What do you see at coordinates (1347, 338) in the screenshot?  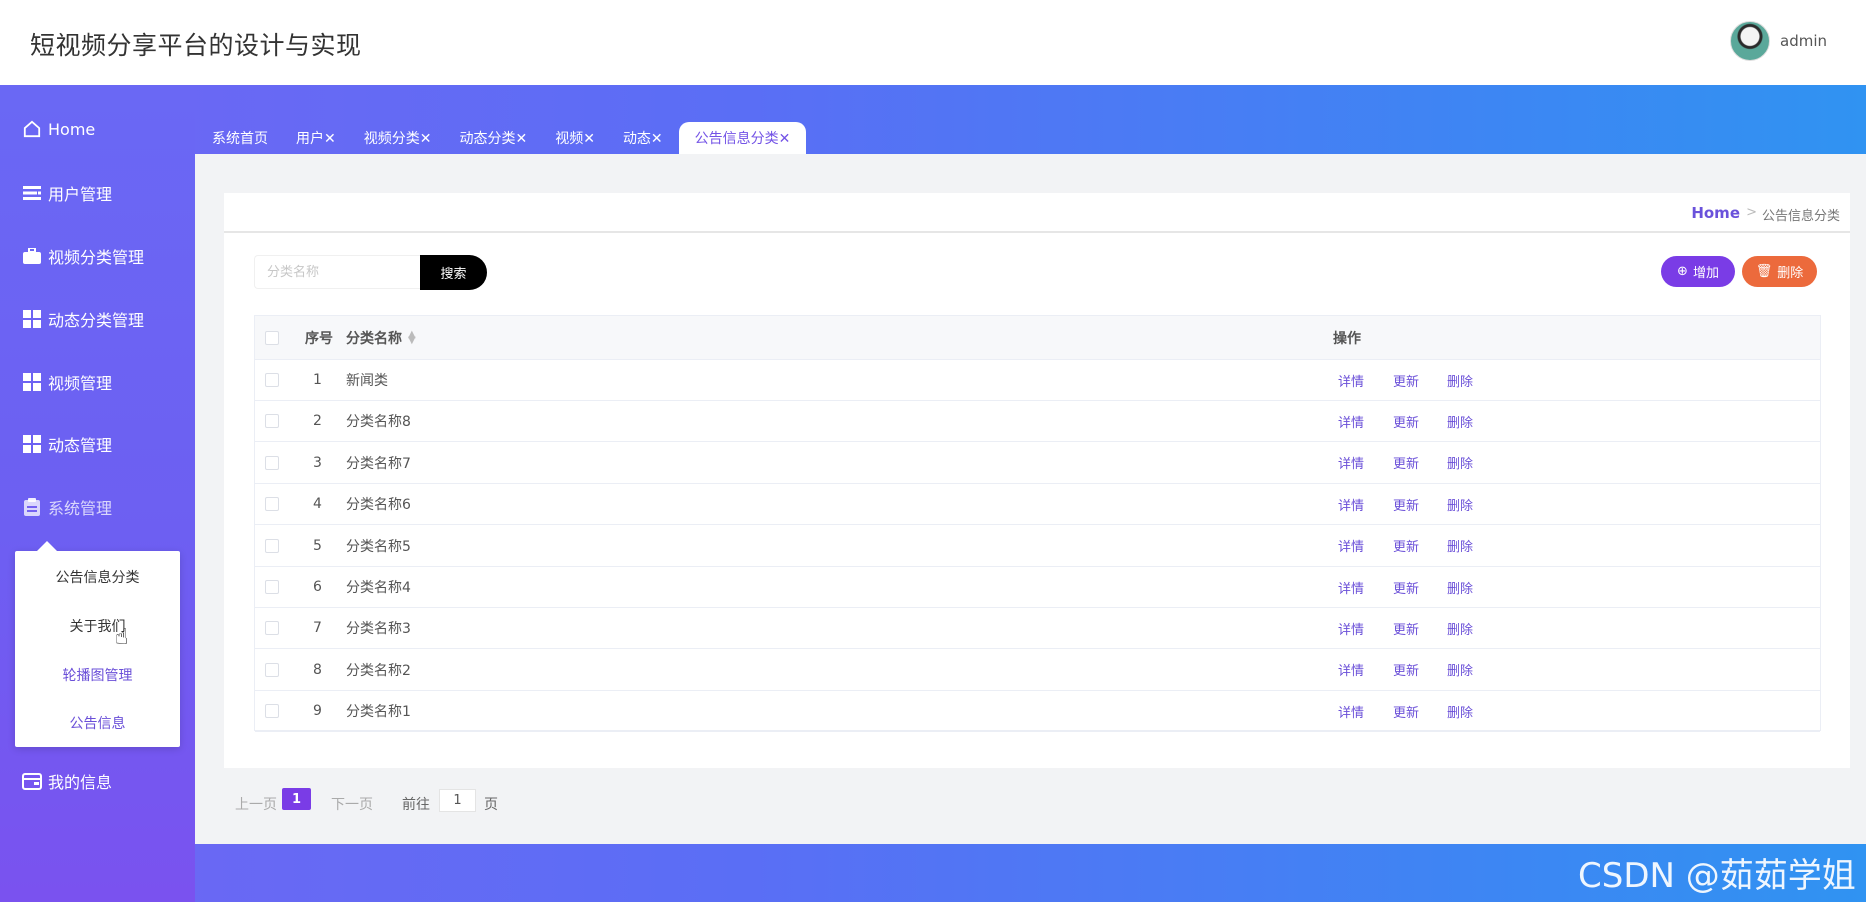 I see `header-ops: 操作` at bounding box center [1347, 338].